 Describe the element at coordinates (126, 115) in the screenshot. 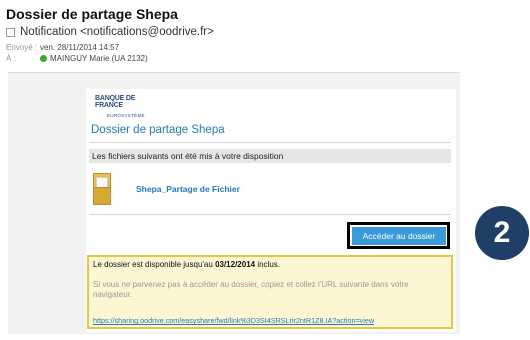

I see `logo-subtext: EUROSYSTÈME` at that location.